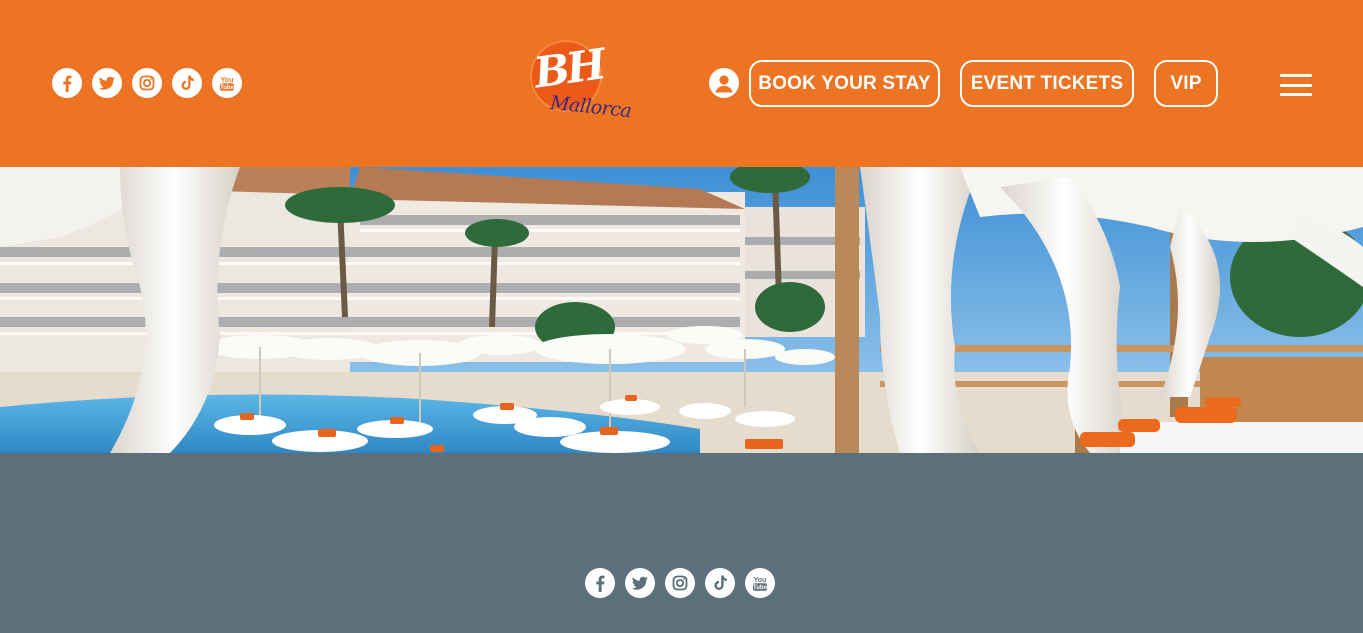 The width and height of the screenshot is (1363, 633). I want to click on bh-mallorca-logo: BH Mallorca, so click(580, 84).